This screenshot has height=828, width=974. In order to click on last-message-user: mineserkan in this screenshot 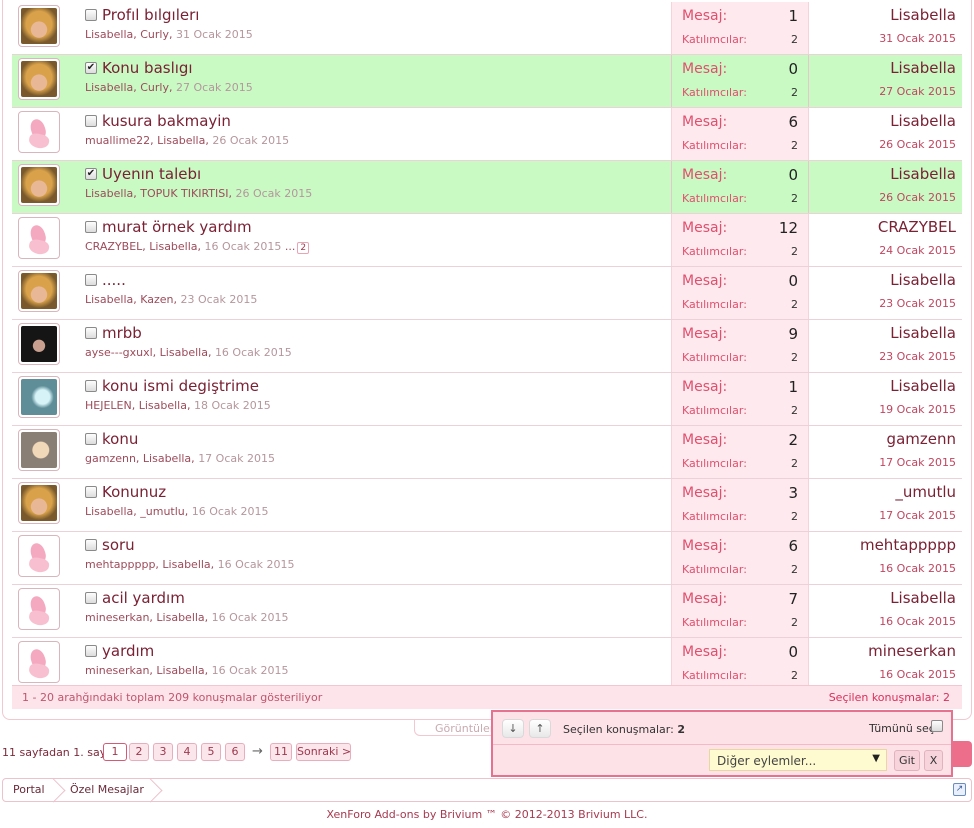, I will do `click(912, 651)`.